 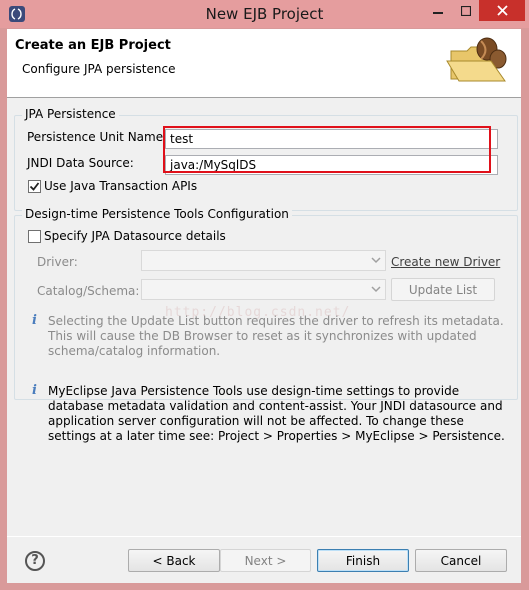 What do you see at coordinates (70, 114) in the screenshot?
I see `jpa-group-label: JPA Persistence` at bounding box center [70, 114].